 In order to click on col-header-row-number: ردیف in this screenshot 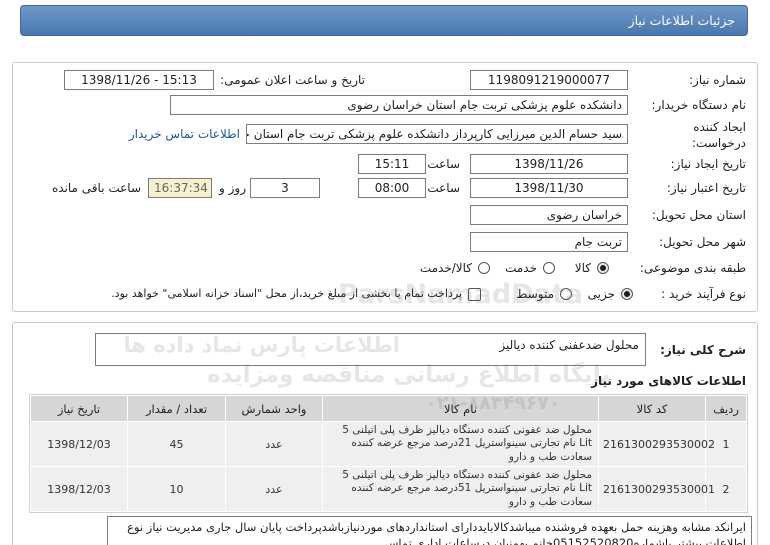, I will do `click(726, 408)`.